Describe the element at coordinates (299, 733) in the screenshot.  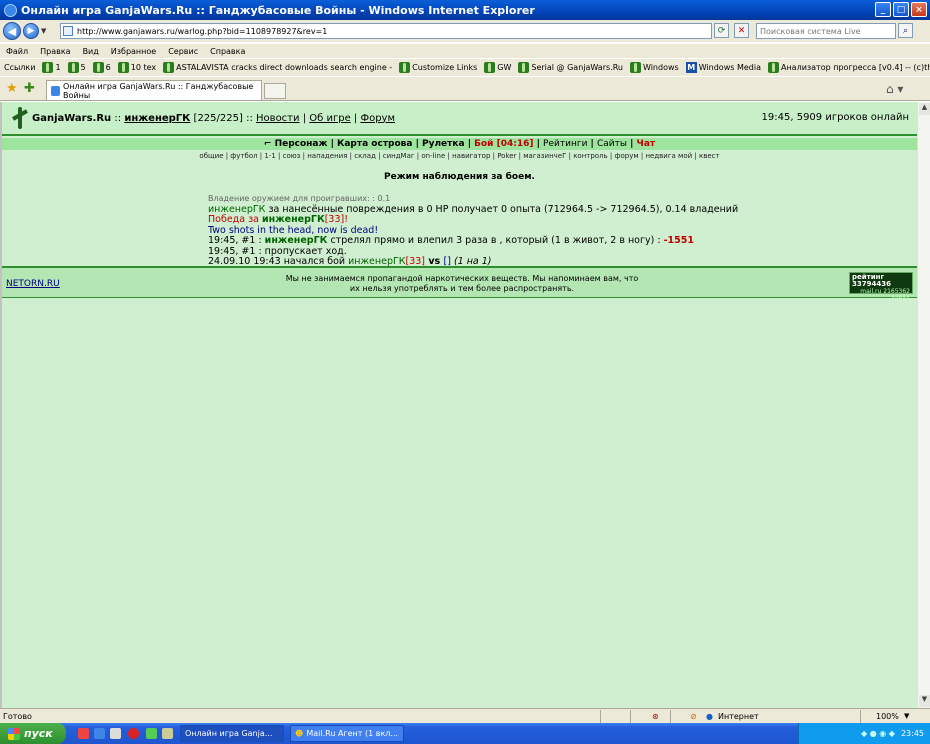
I see `mailru-agent-icon: ☻` at that location.